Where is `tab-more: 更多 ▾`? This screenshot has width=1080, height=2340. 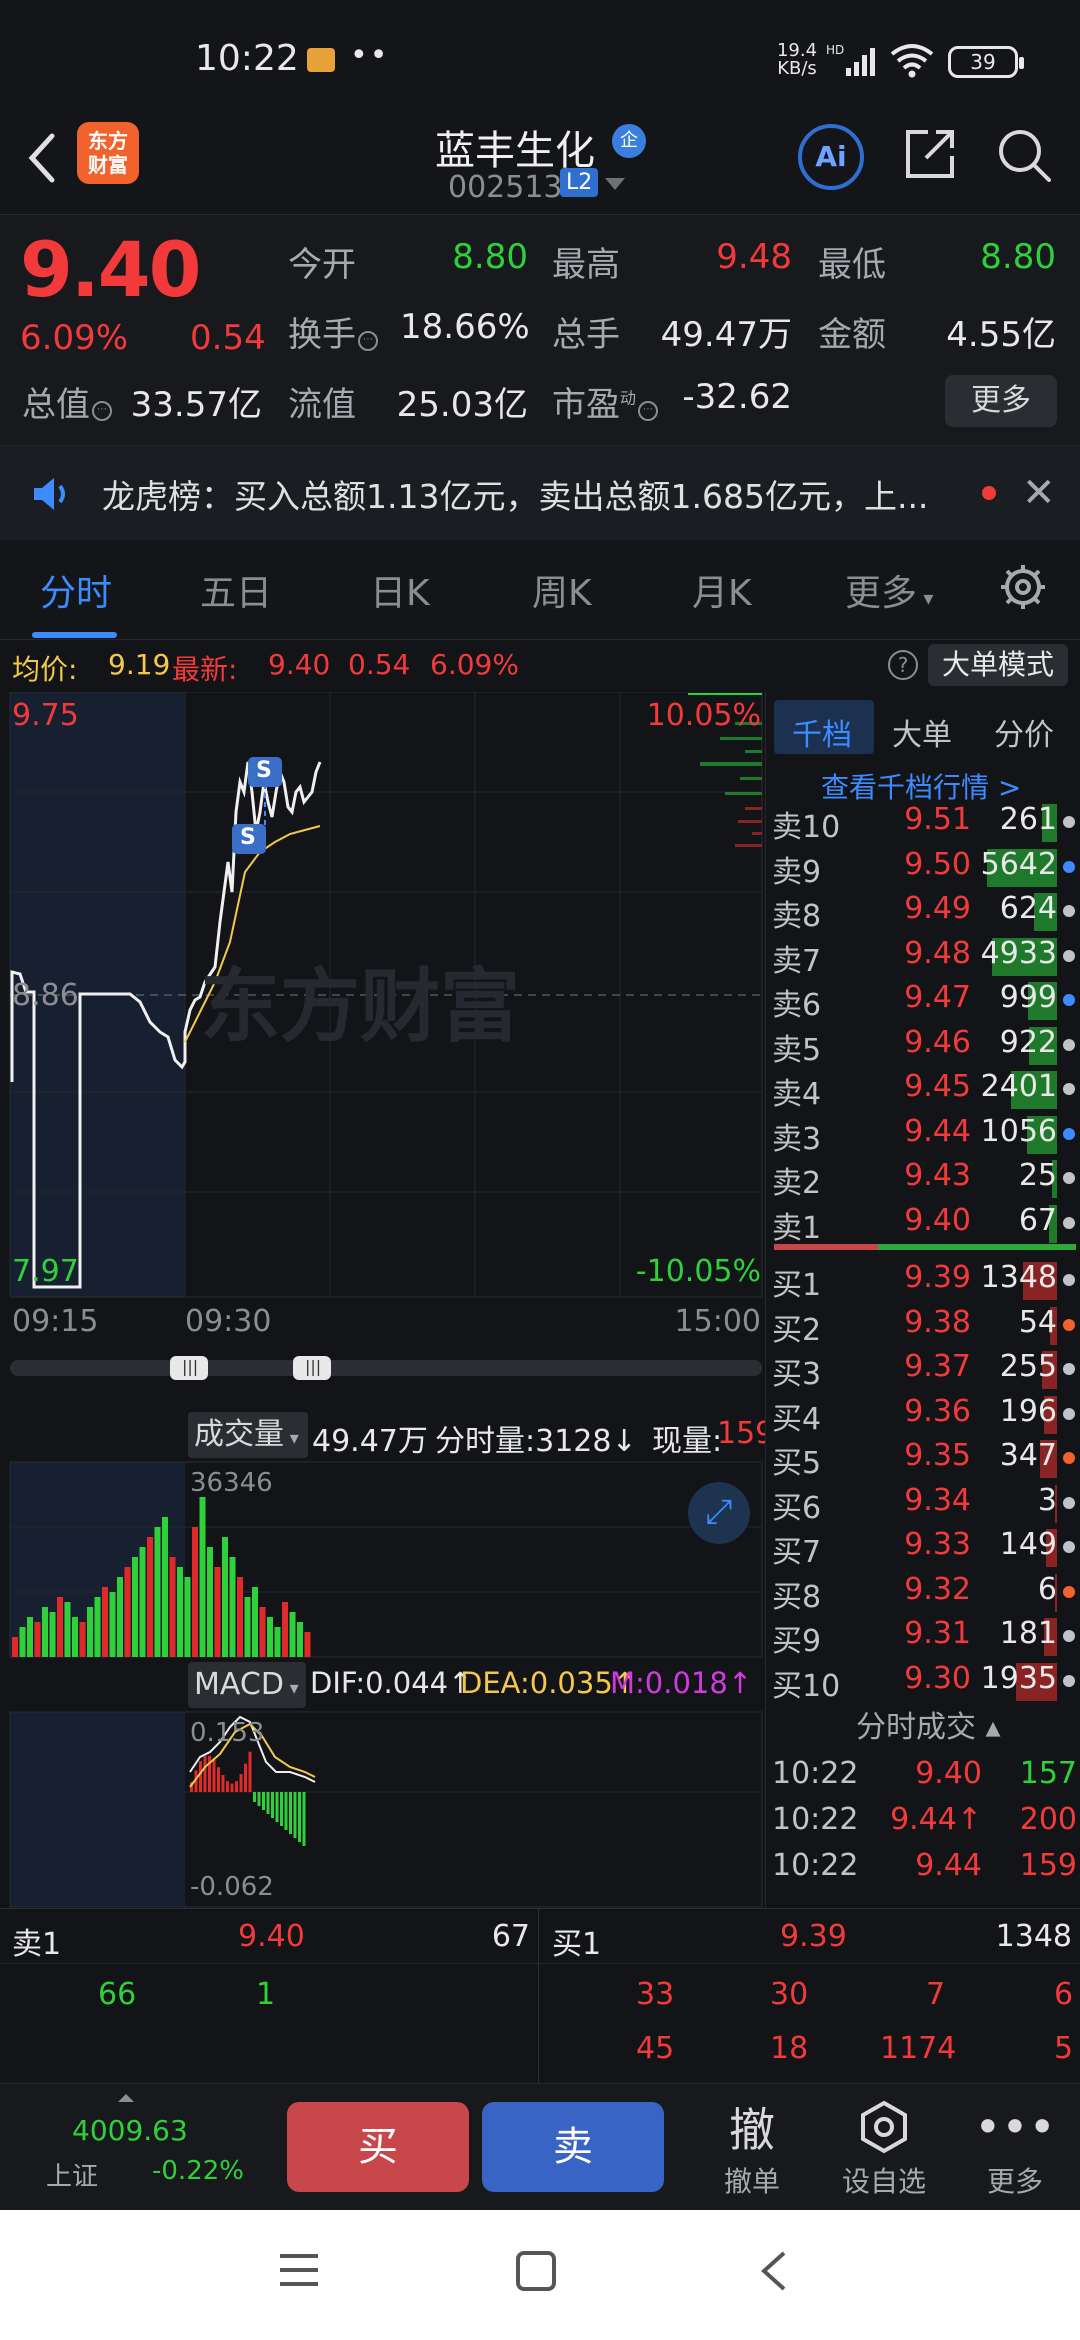 tab-more: 更多 ▾ is located at coordinates (889, 590).